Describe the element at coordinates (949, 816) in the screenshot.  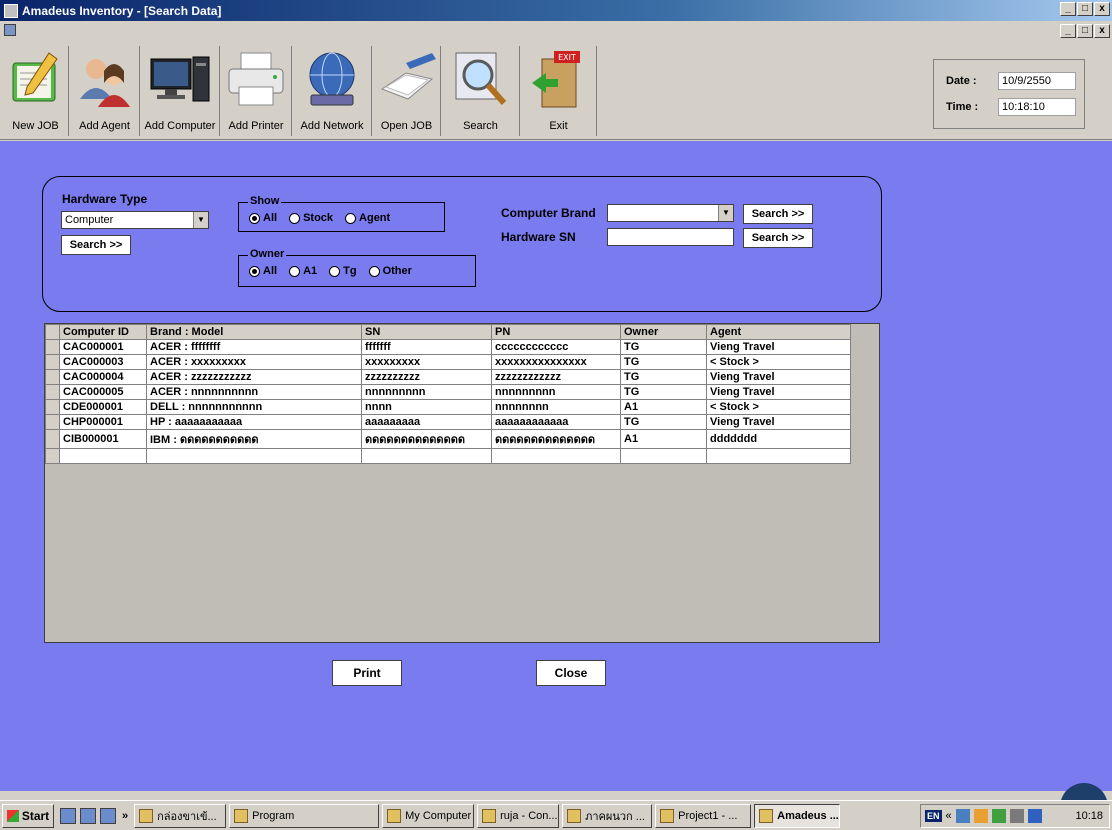
I see `tray-chevron: «` at that location.